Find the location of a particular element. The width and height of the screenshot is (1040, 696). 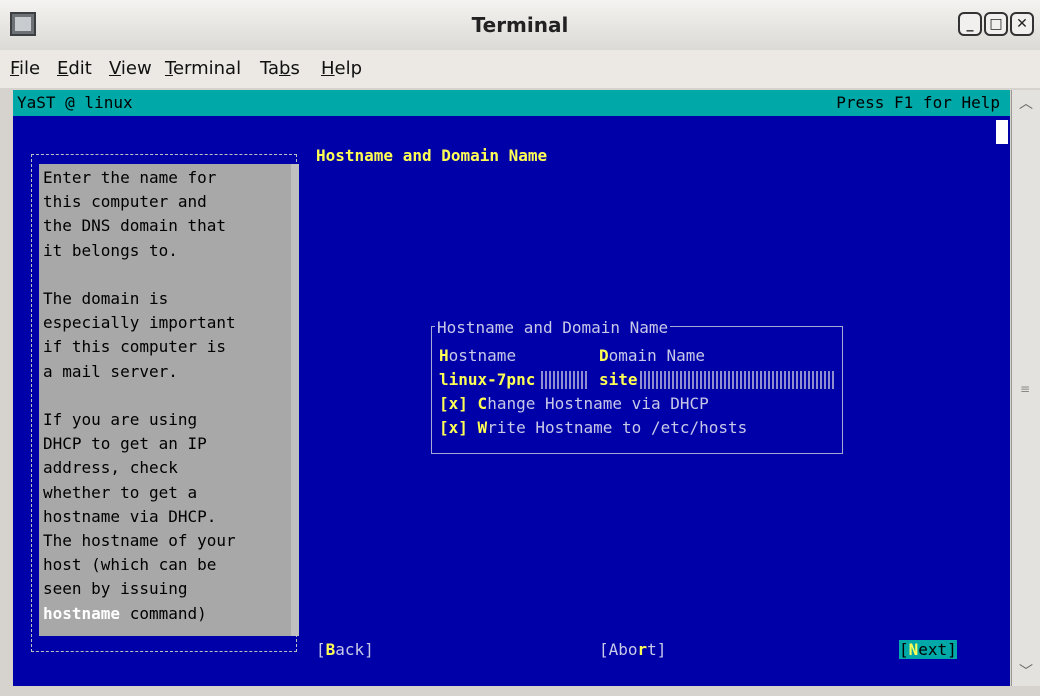

help-line: The domain is is located at coordinates (106, 298).